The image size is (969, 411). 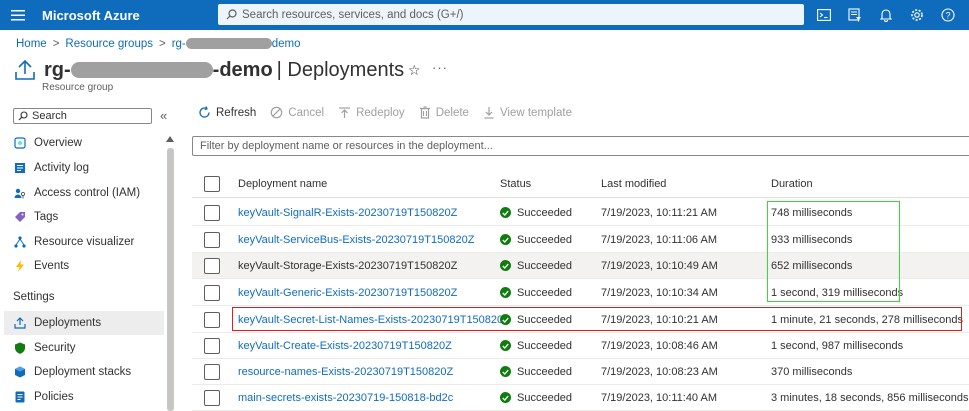 I want to click on last-modified-cell: 7/19/2023, 10:11:21 AM, so click(x=659, y=212).